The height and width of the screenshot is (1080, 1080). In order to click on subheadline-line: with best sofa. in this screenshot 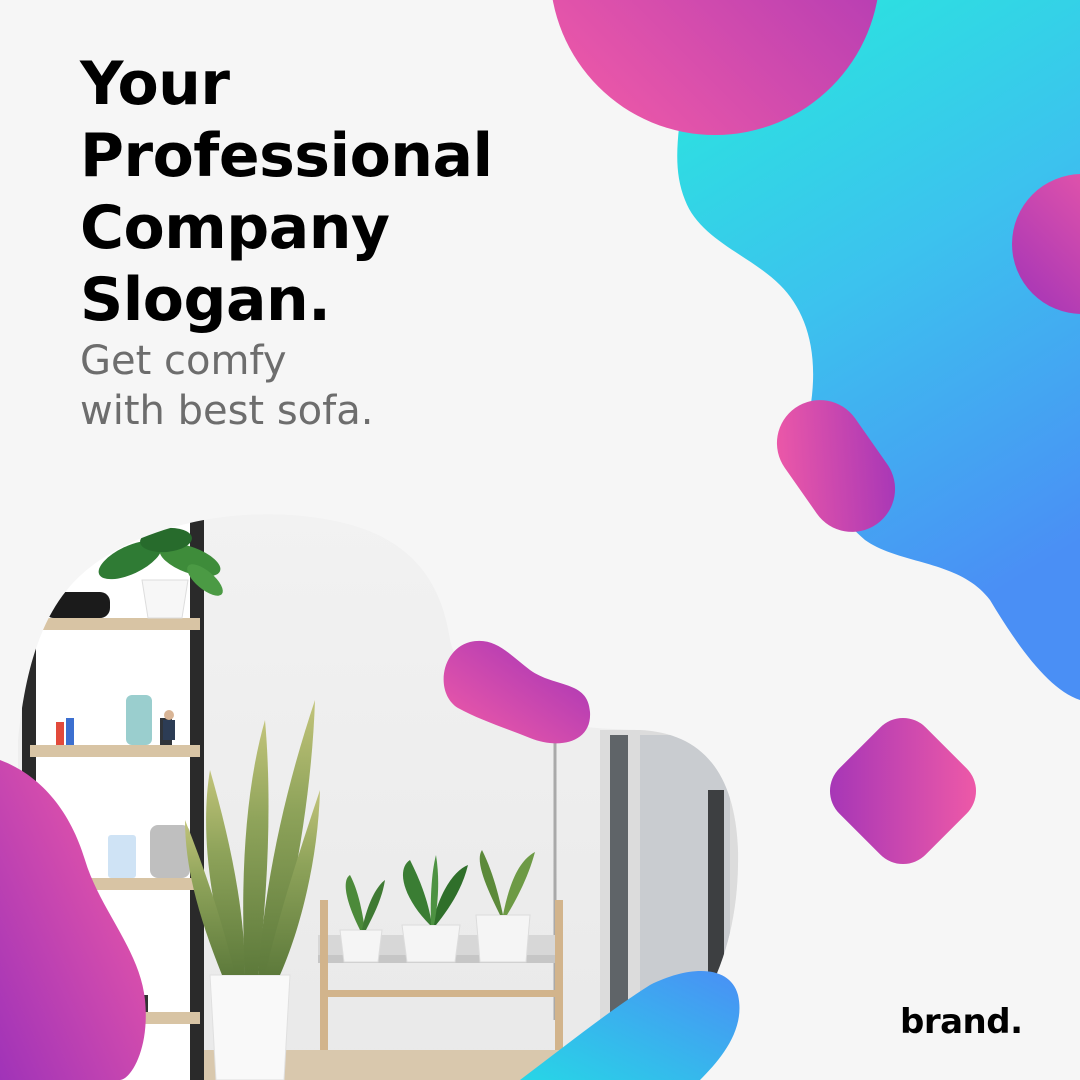, I will do `click(227, 411)`.